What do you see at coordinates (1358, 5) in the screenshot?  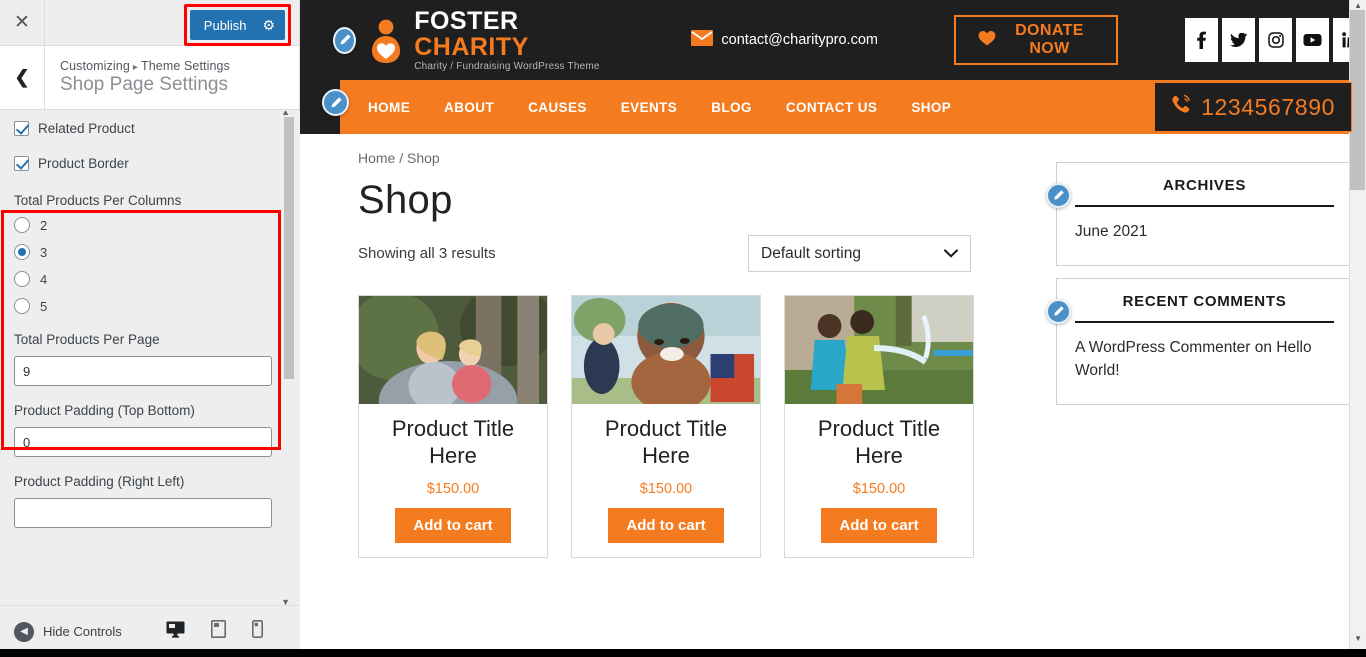 I see `preview-scroll-up-icon: ▲` at bounding box center [1358, 5].